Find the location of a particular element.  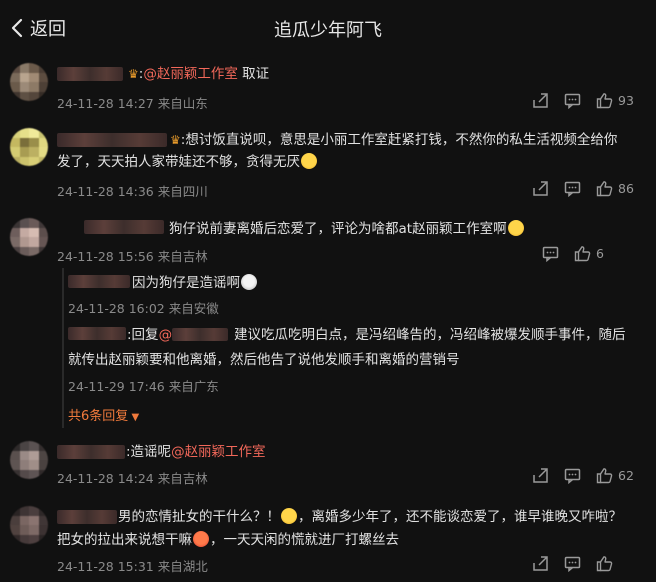

page-title: 追瓜少年阿飞 is located at coordinates (328, 30).